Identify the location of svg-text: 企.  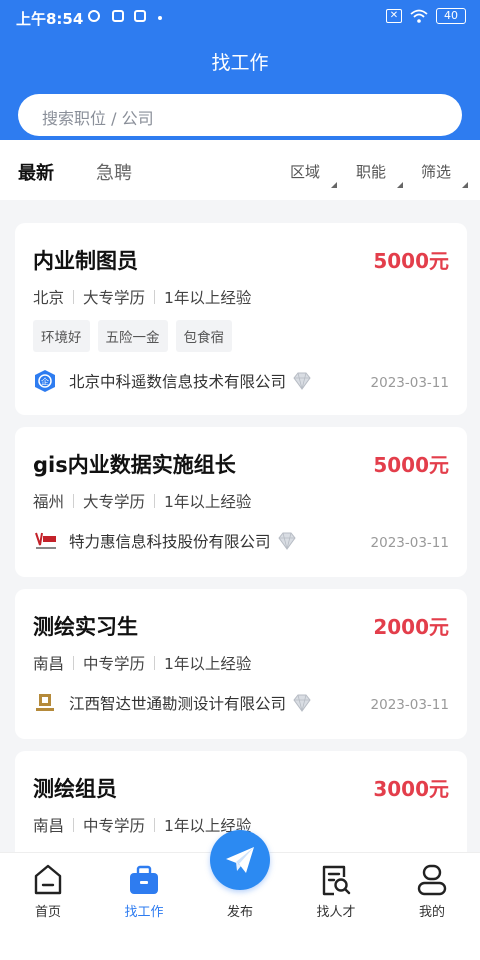
(45, 382).